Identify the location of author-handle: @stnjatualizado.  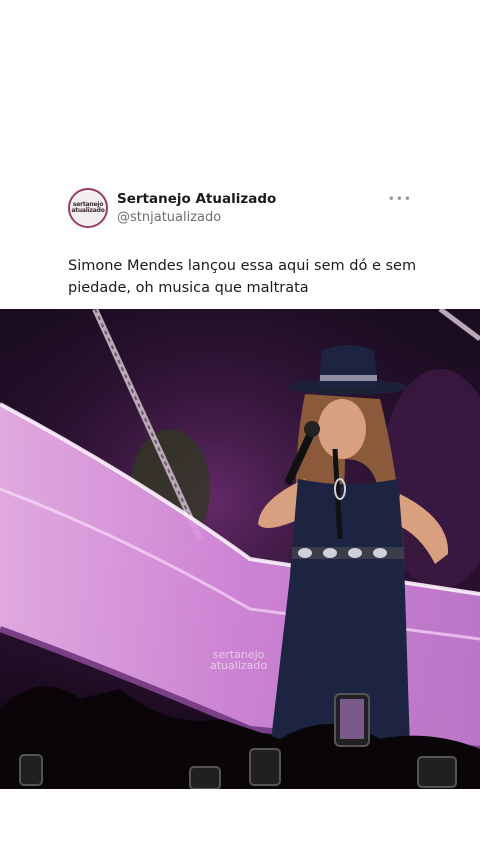
(169, 217).